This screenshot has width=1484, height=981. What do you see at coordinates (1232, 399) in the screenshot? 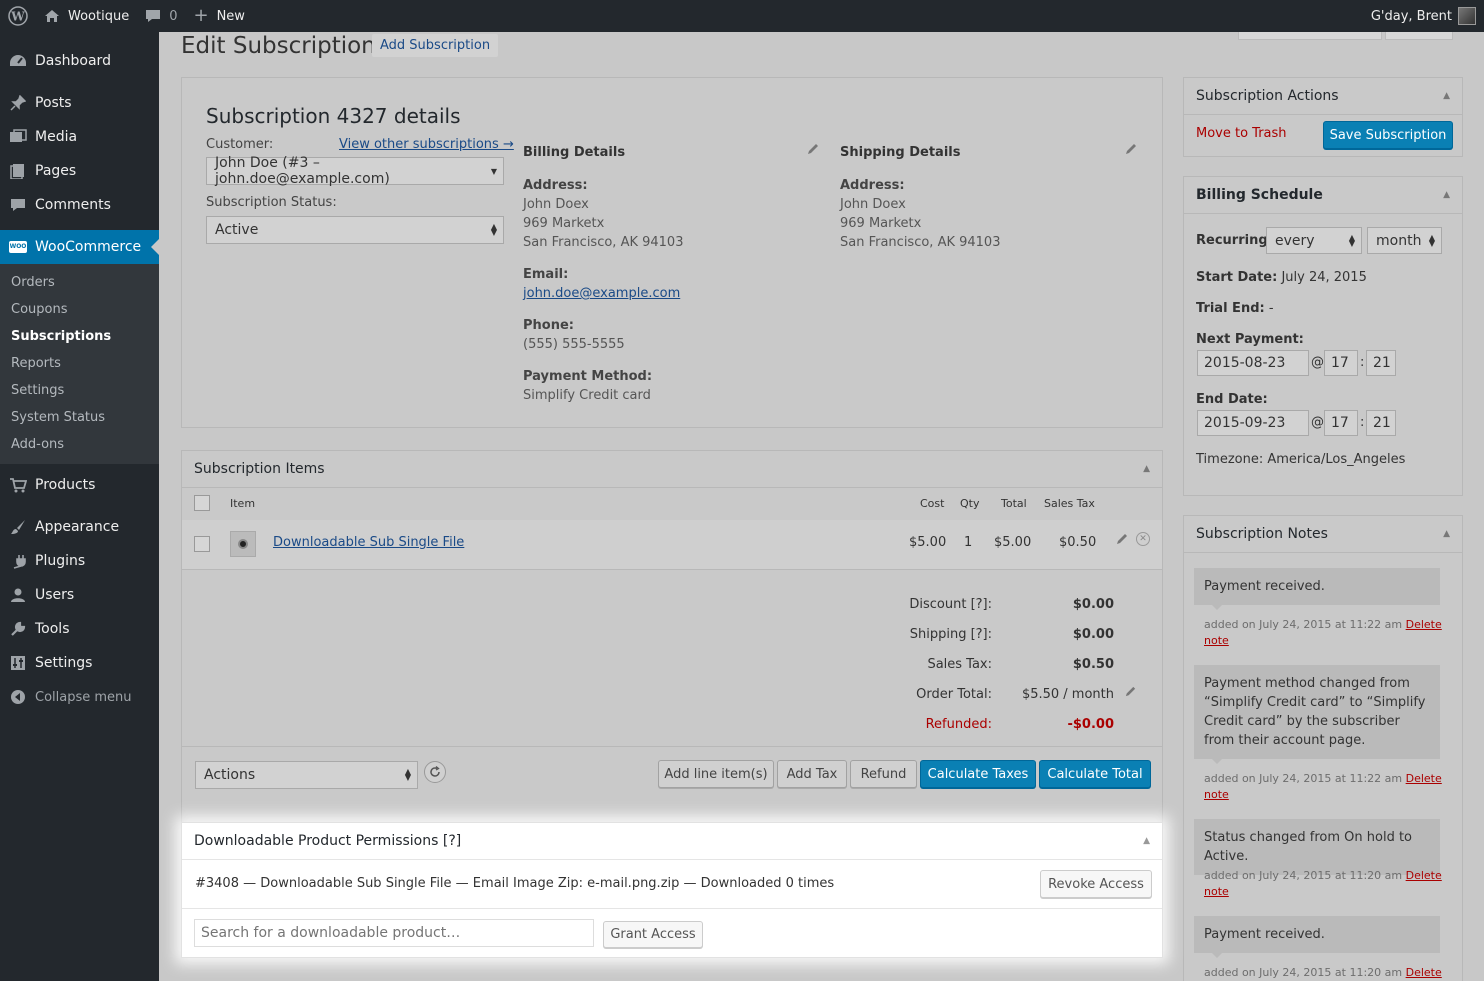
I see `end-date-label: End Date:` at bounding box center [1232, 399].